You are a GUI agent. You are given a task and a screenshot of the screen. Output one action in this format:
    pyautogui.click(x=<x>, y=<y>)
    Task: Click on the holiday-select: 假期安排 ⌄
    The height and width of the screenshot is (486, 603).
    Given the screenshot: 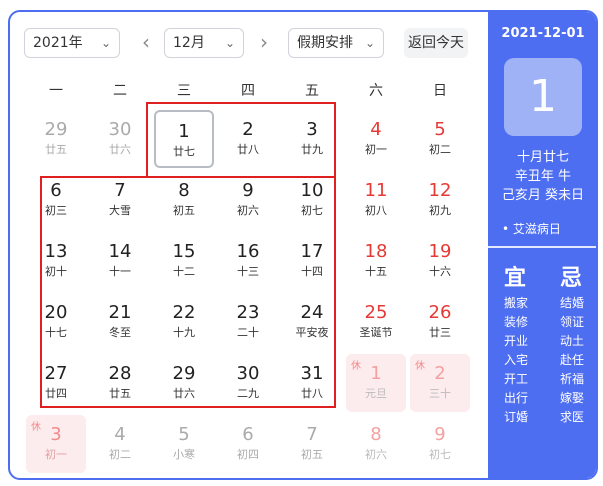 What is the action you would take?
    pyautogui.click(x=336, y=43)
    